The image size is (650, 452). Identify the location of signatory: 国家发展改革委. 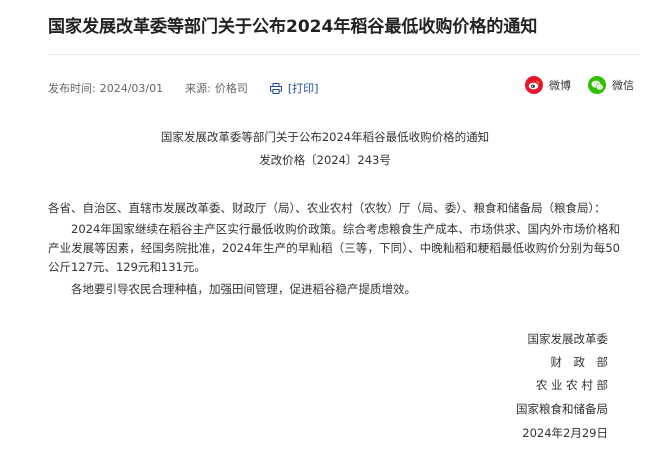
(568, 339).